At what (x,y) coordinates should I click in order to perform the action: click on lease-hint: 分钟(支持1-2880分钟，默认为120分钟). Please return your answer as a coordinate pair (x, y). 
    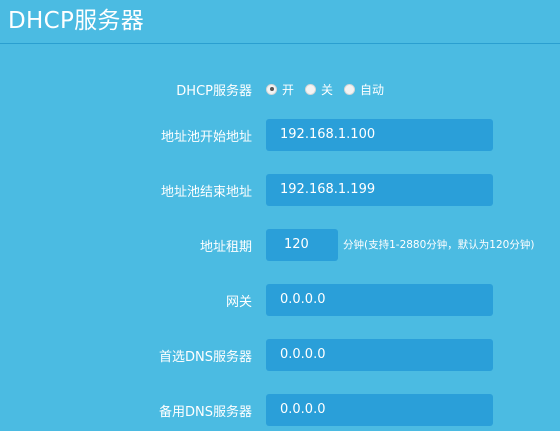
    Looking at the image, I should click on (439, 245).